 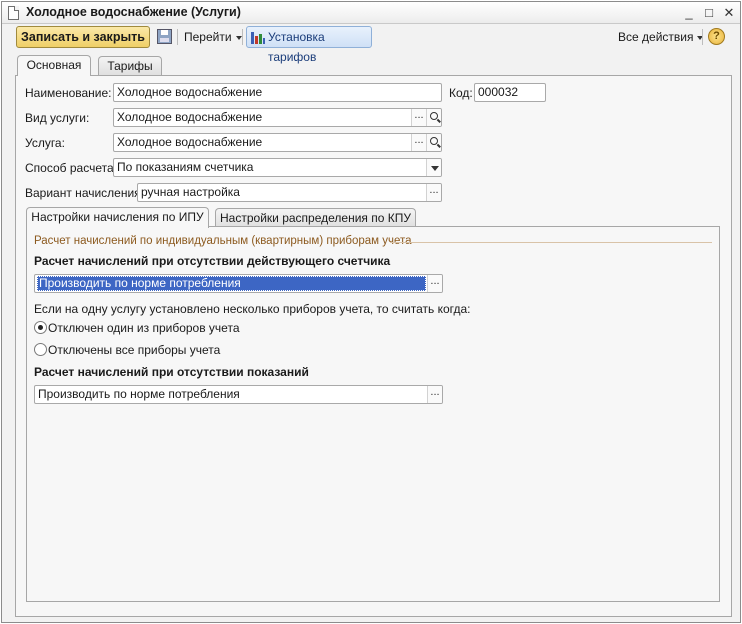 I want to click on save-and-close-button: Записать и закрыть, so click(x=83, y=37).